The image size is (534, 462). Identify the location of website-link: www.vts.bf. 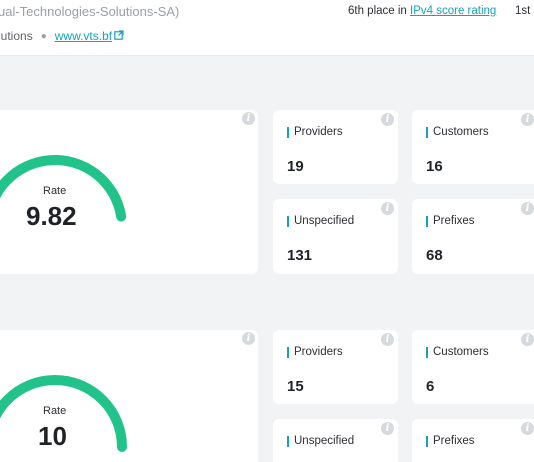
(83, 36).